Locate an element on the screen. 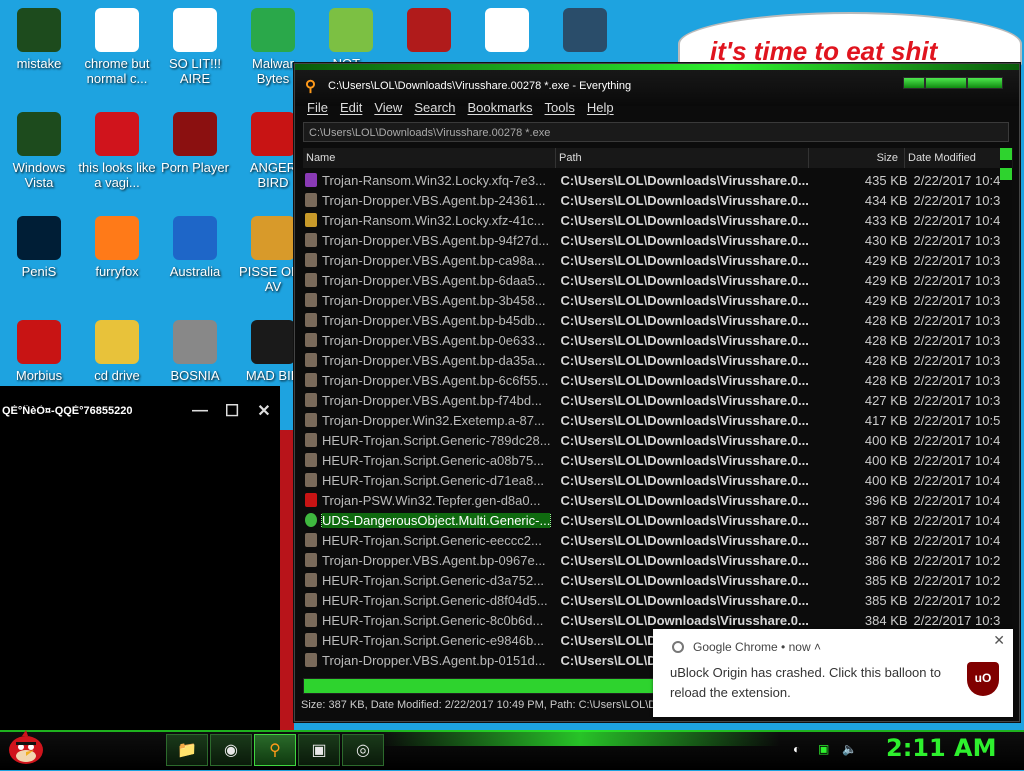 The width and height of the screenshot is (1024, 771). menu-edit: Edit is located at coordinates (351, 110).